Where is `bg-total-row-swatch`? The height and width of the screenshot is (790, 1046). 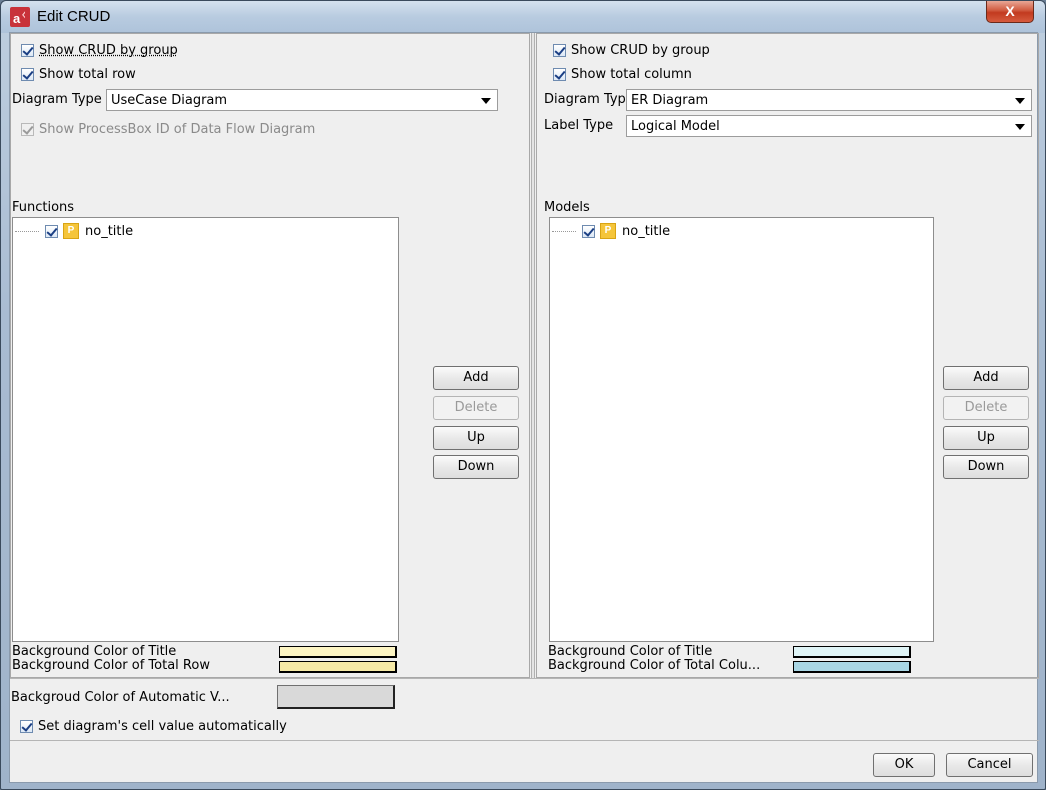
bg-total-row-swatch is located at coordinates (338, 667).